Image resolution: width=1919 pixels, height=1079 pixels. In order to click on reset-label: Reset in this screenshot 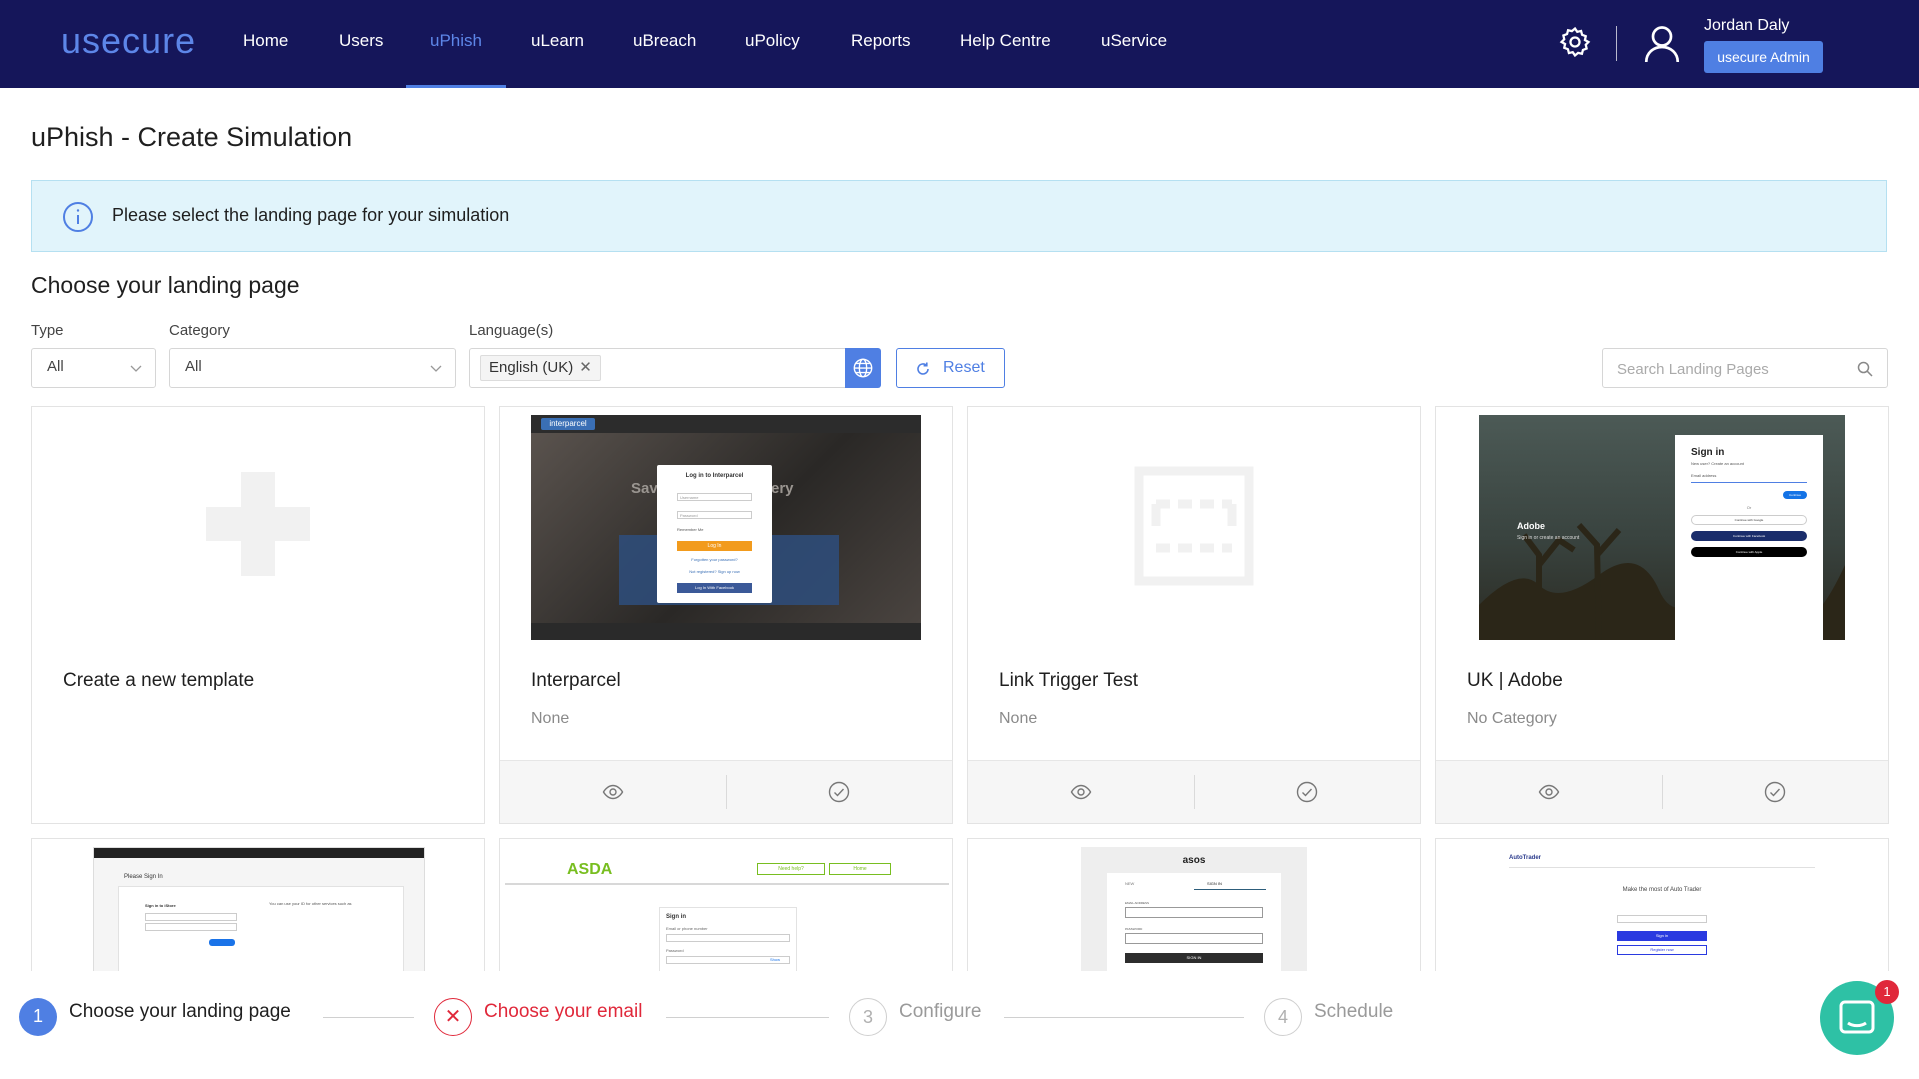, I will do `click(964, 367)`.